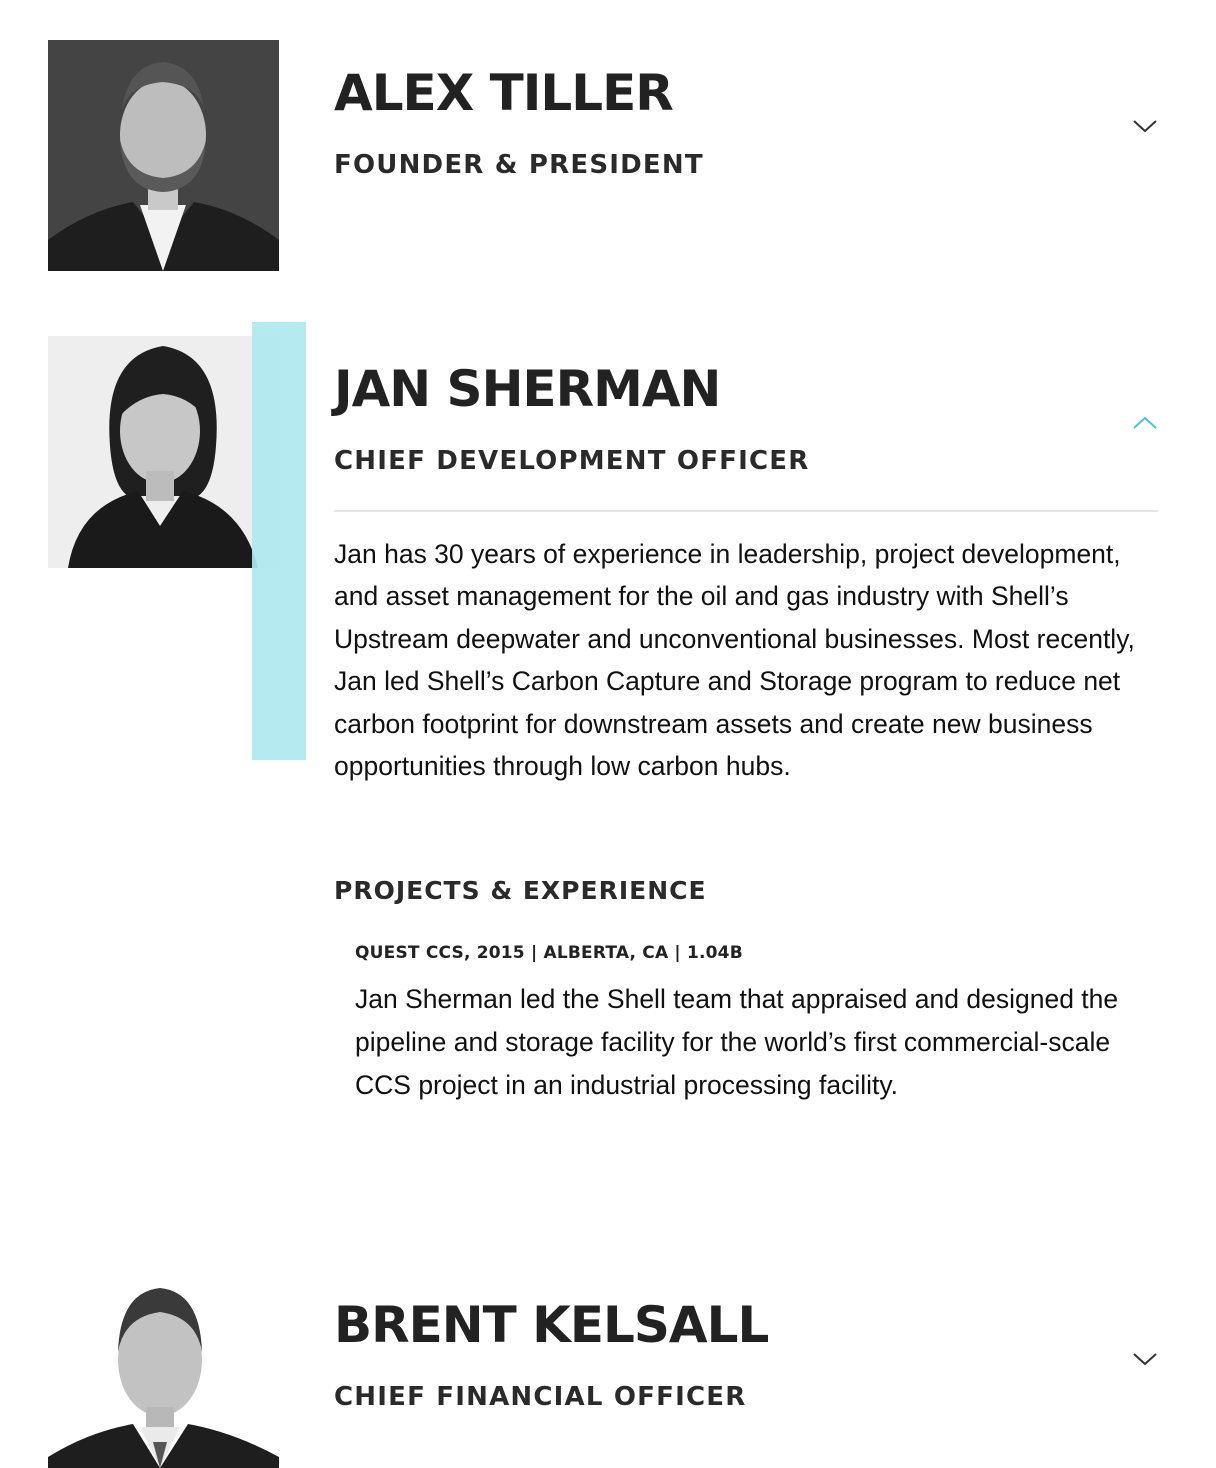 The image size is (1216, 1468). I want to click on member-name: BRENT KELSALL, so click(551, 1325).